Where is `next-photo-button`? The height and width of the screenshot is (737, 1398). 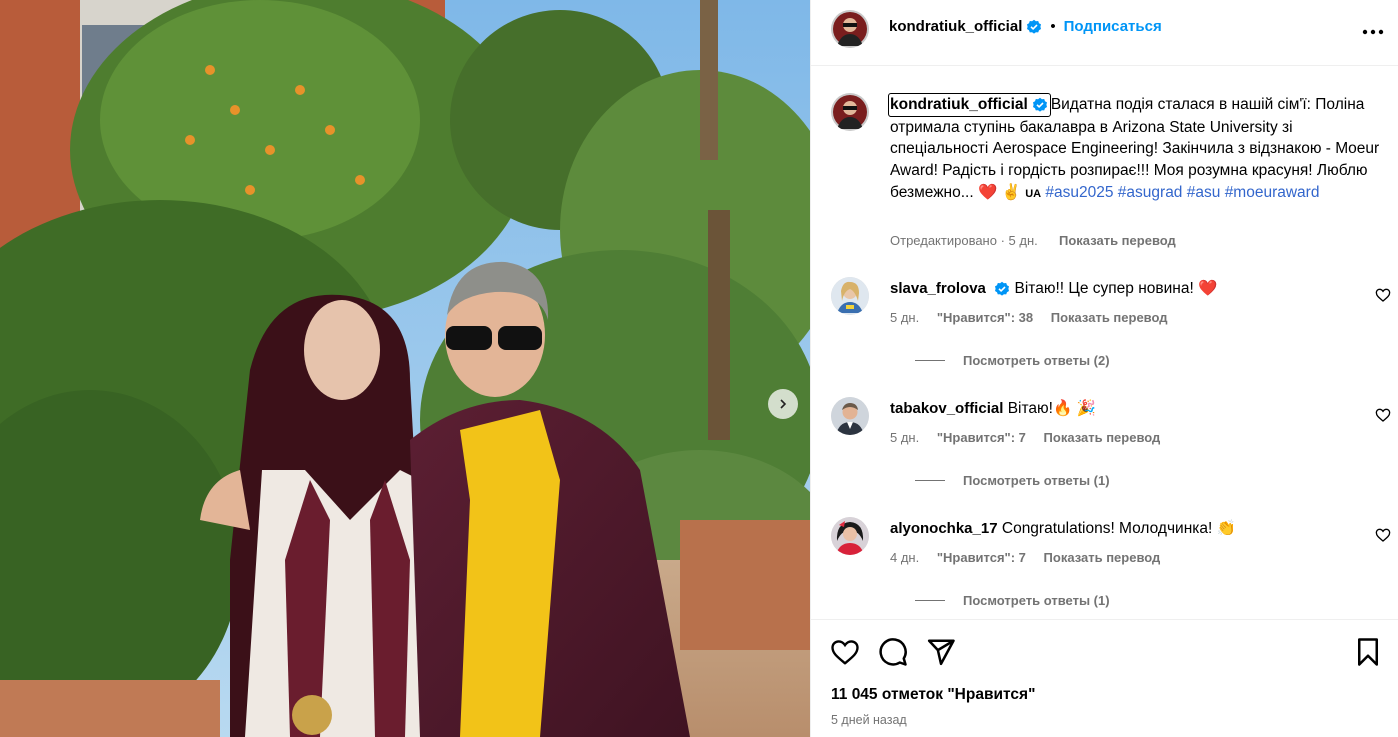
next-photo-button is located at coordinates (783, 404).